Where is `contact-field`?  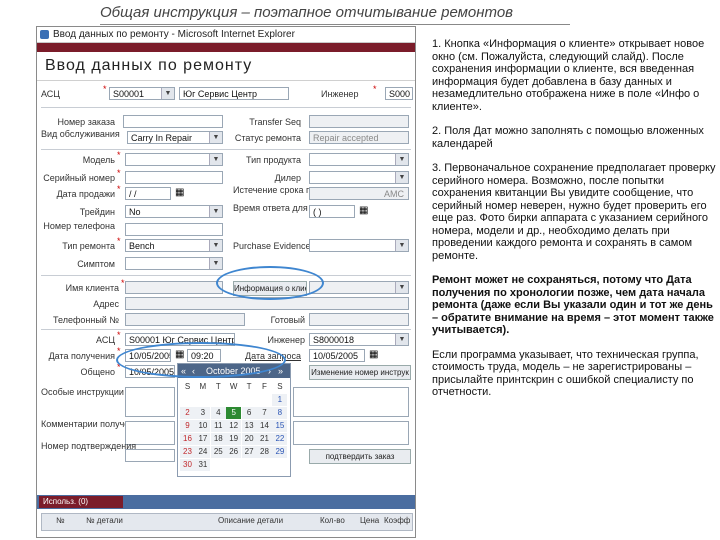
contact-field is located at coordinates (174, 287).